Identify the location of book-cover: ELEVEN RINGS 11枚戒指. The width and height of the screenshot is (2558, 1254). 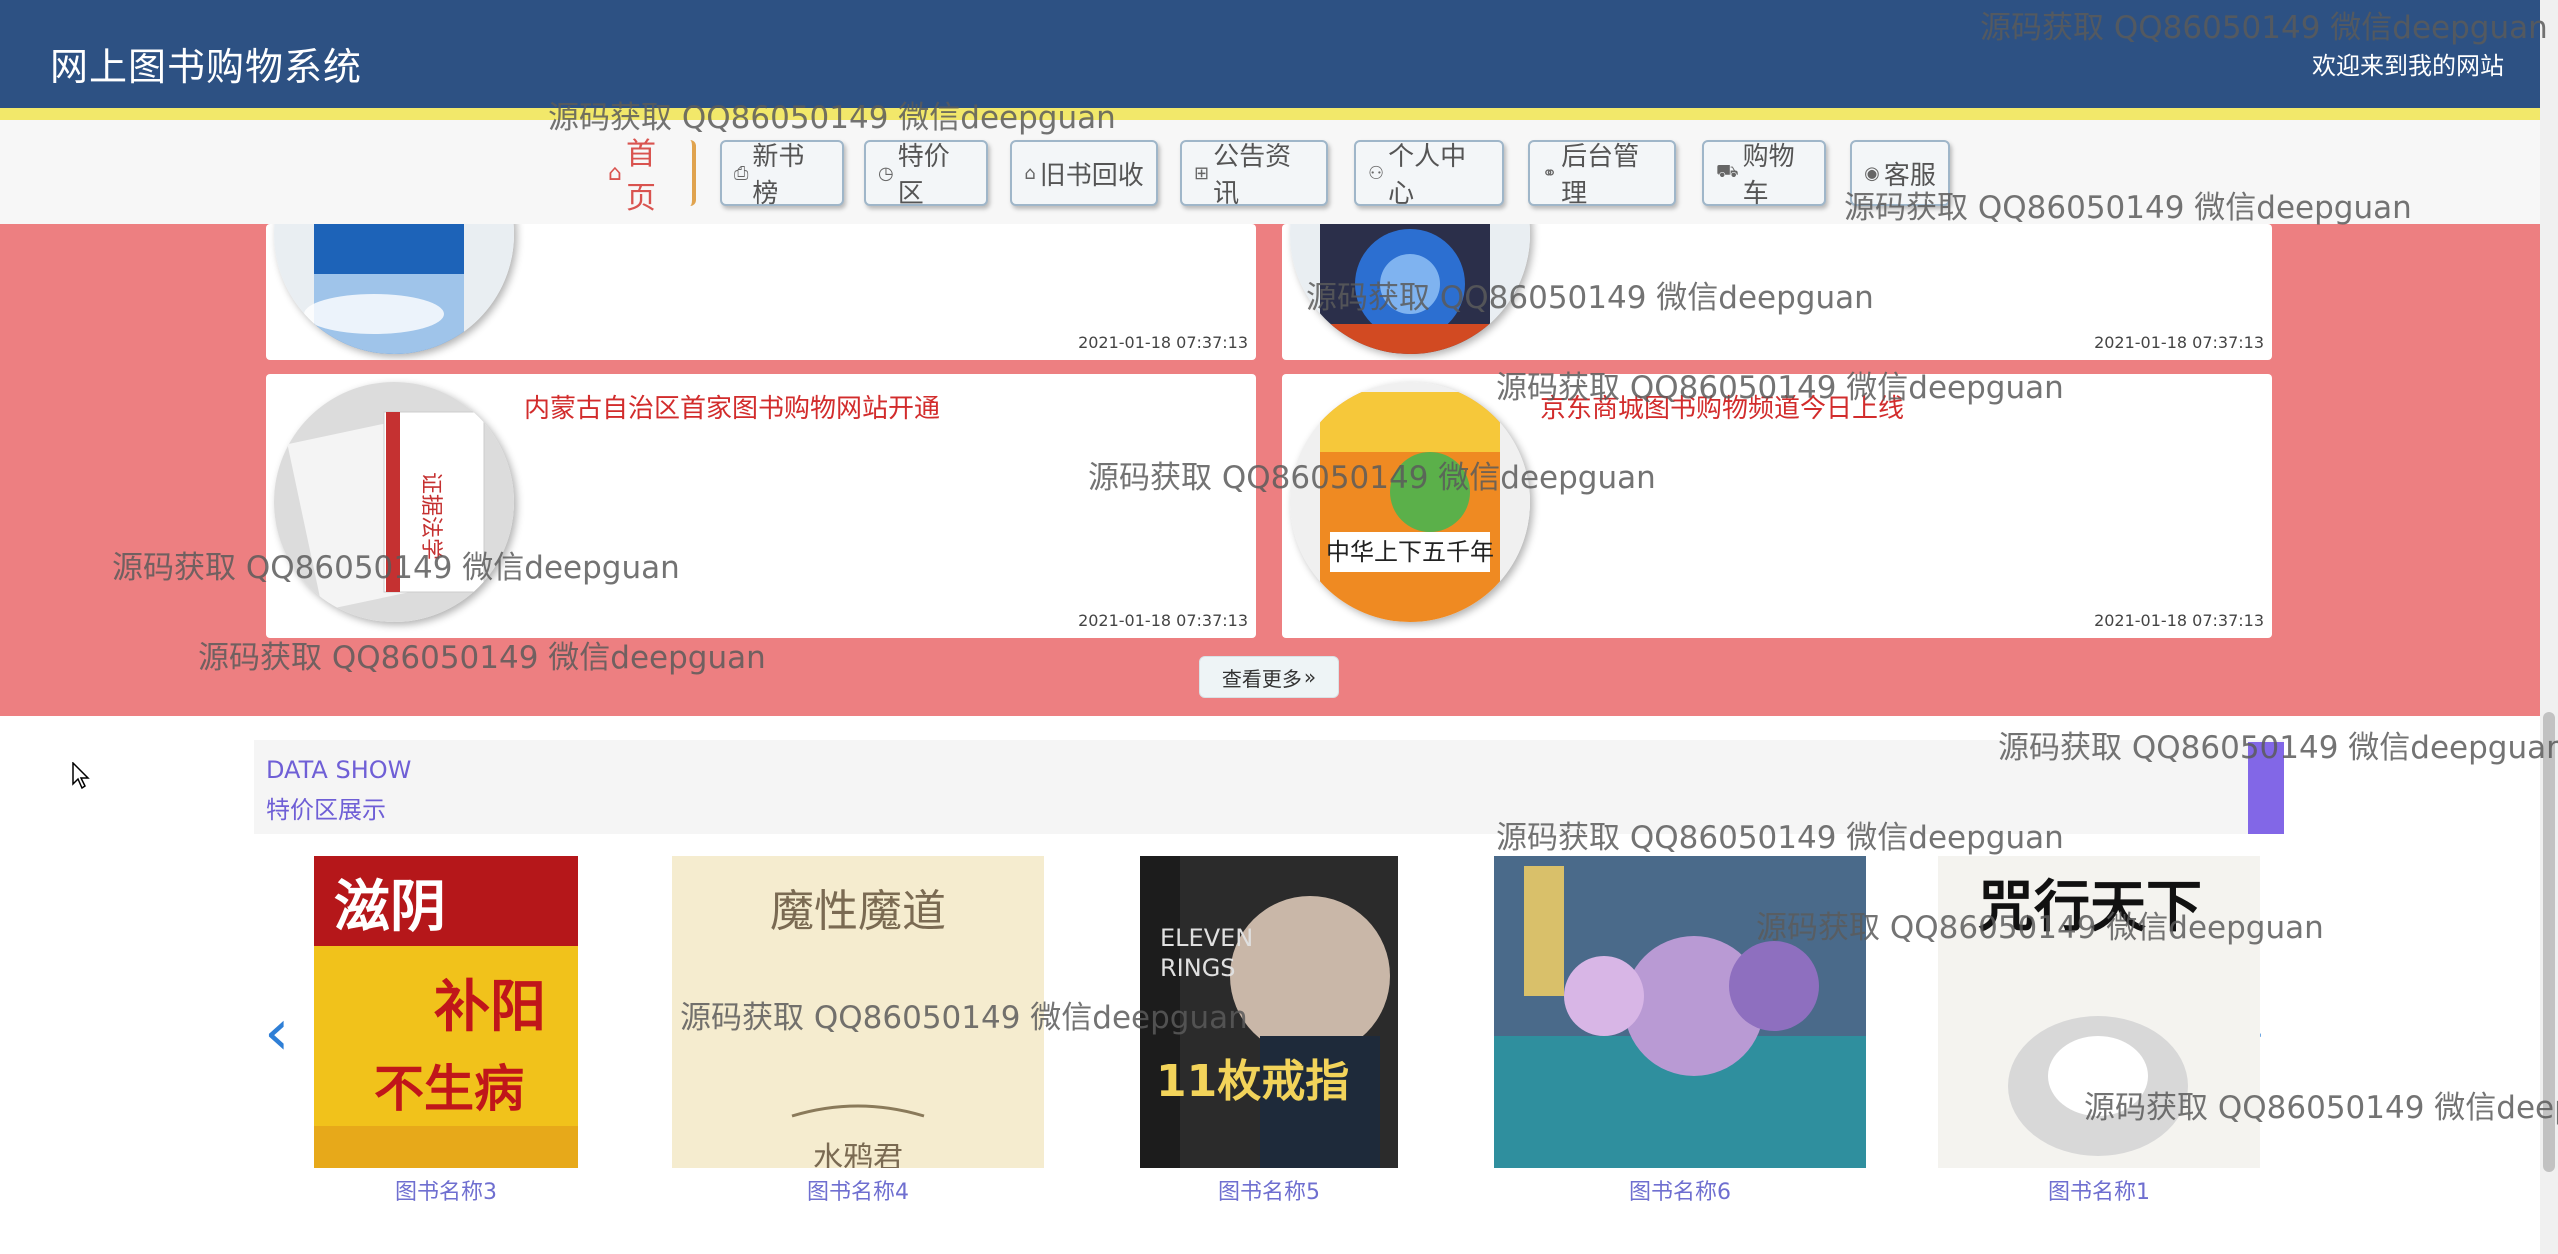
(1269, 1012).